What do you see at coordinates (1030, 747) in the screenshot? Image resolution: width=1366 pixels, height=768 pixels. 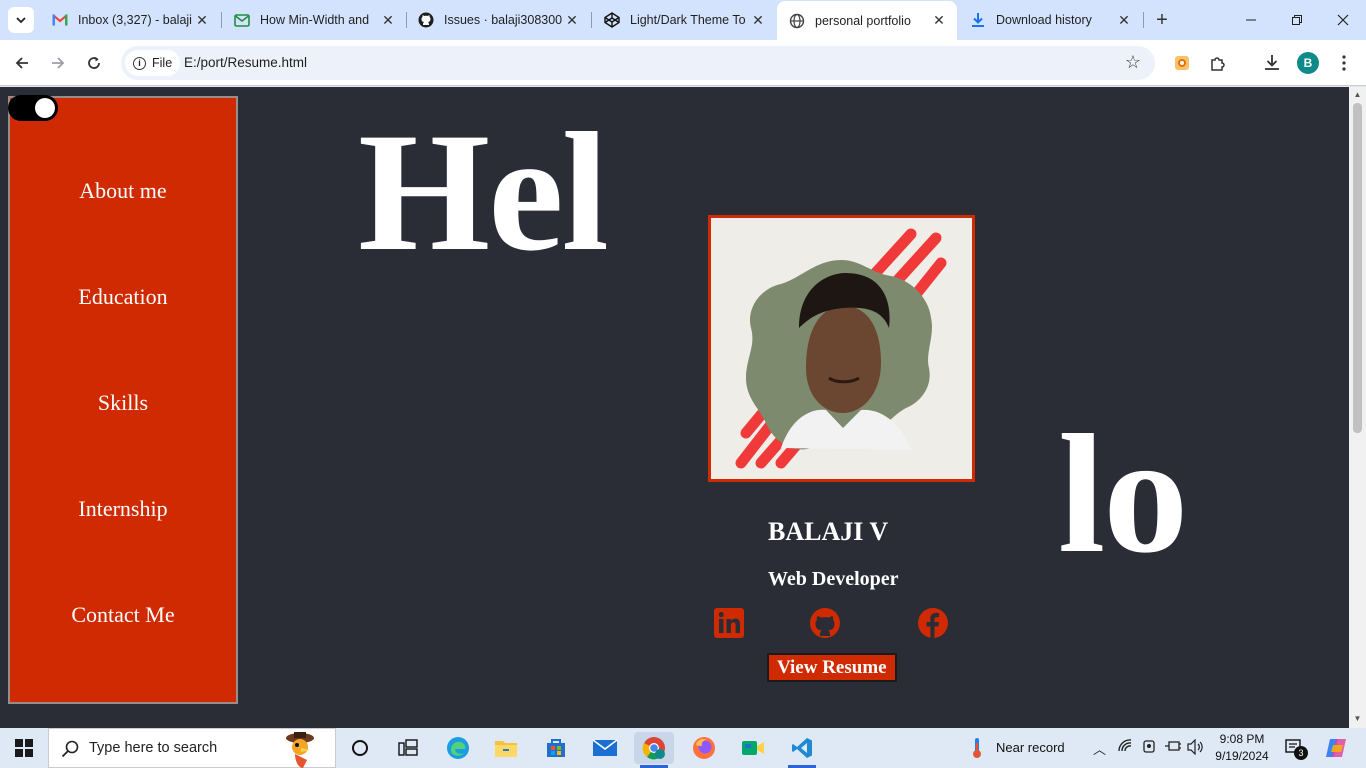 I see `weather-text: Near record` at bounding box center [1030, 747].